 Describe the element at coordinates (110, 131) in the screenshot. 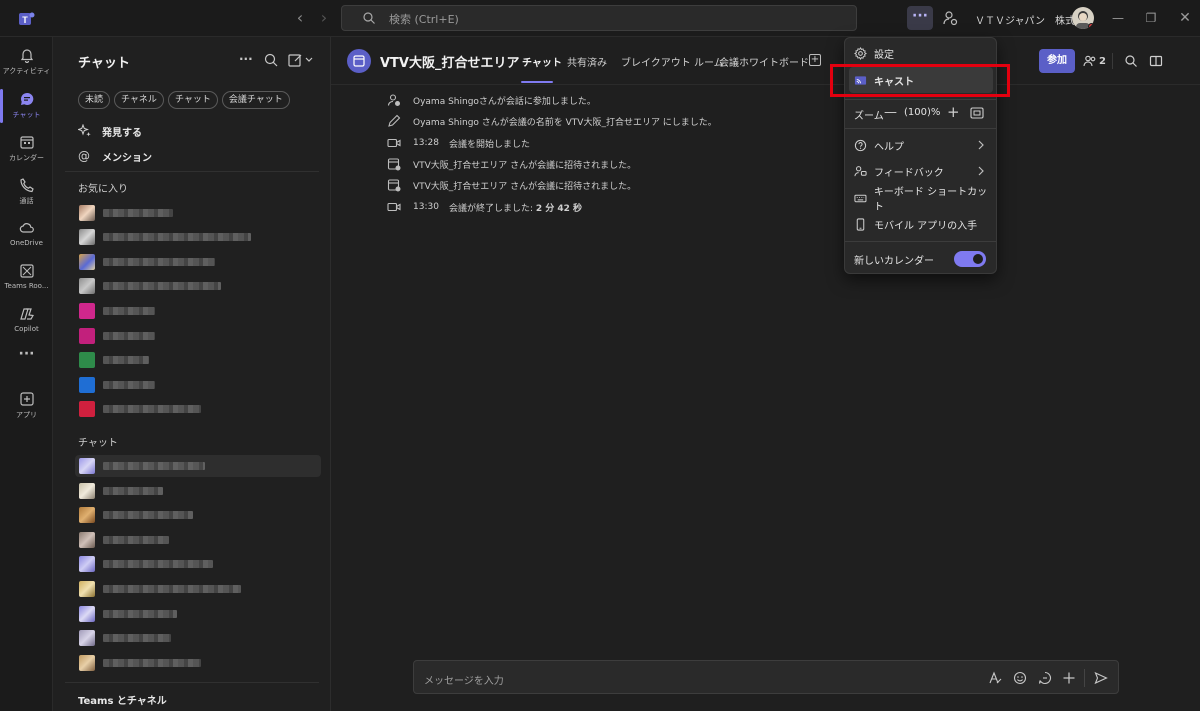

I see `discover-item: 発見する` at that location.